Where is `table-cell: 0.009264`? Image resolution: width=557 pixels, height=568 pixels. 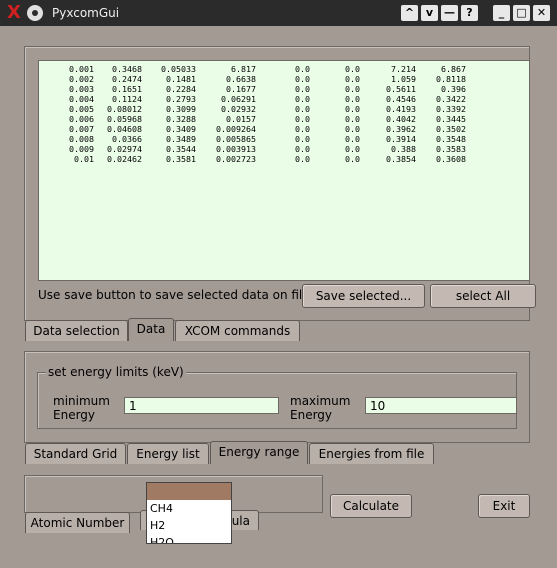
table-cell: 0.009264 is located at coordinates (236, 129).